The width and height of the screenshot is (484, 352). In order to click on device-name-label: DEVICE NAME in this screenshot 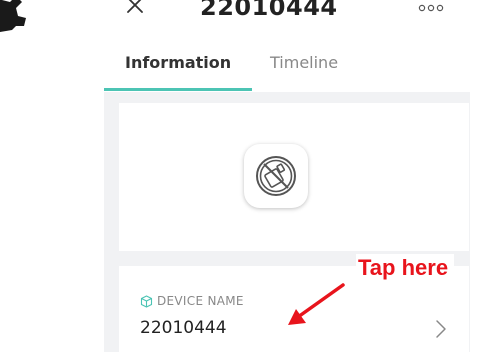, I will do `click(200, 301)`.